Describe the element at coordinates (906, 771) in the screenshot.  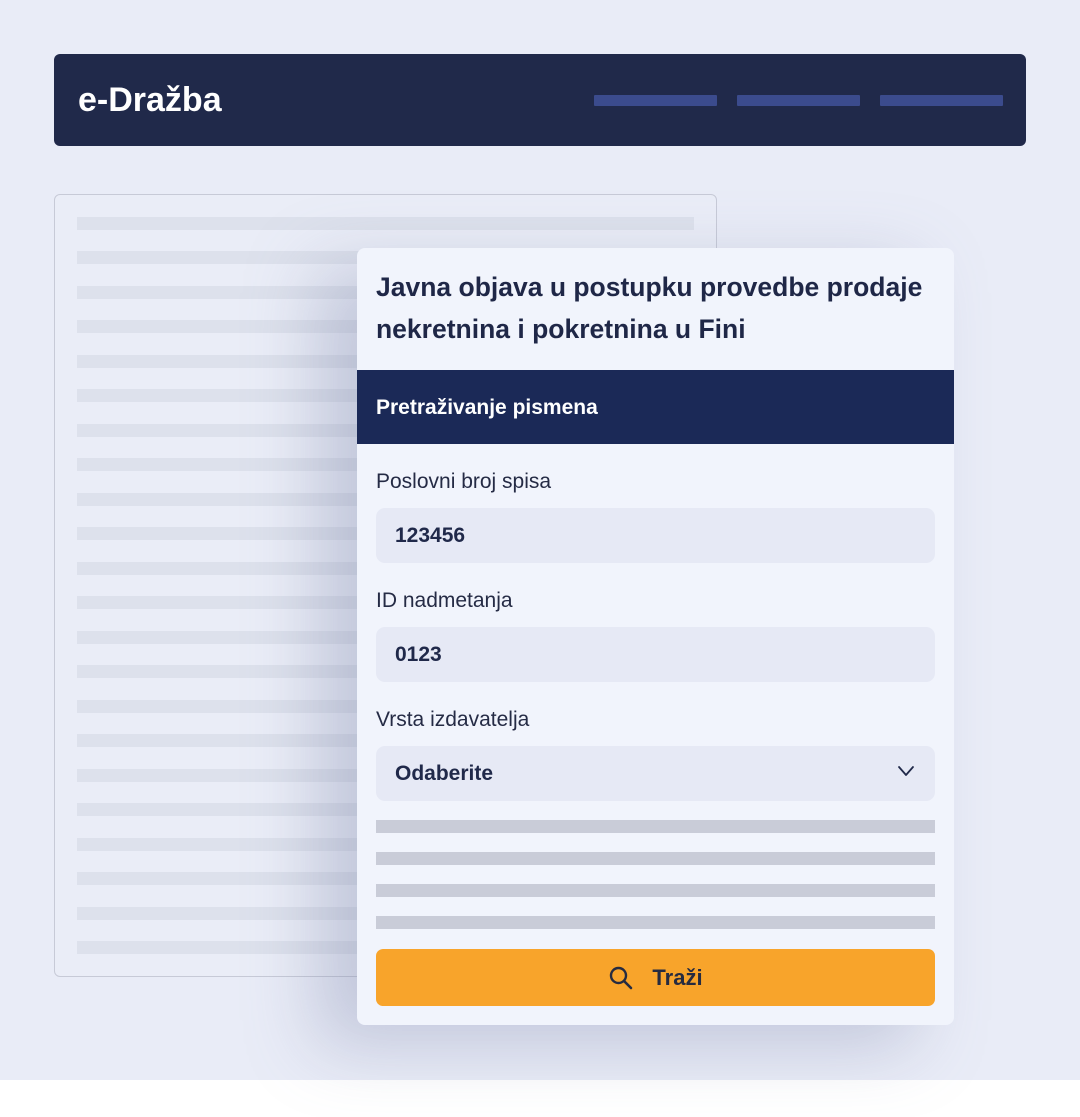
I see `chevron-down-icon` at that location.